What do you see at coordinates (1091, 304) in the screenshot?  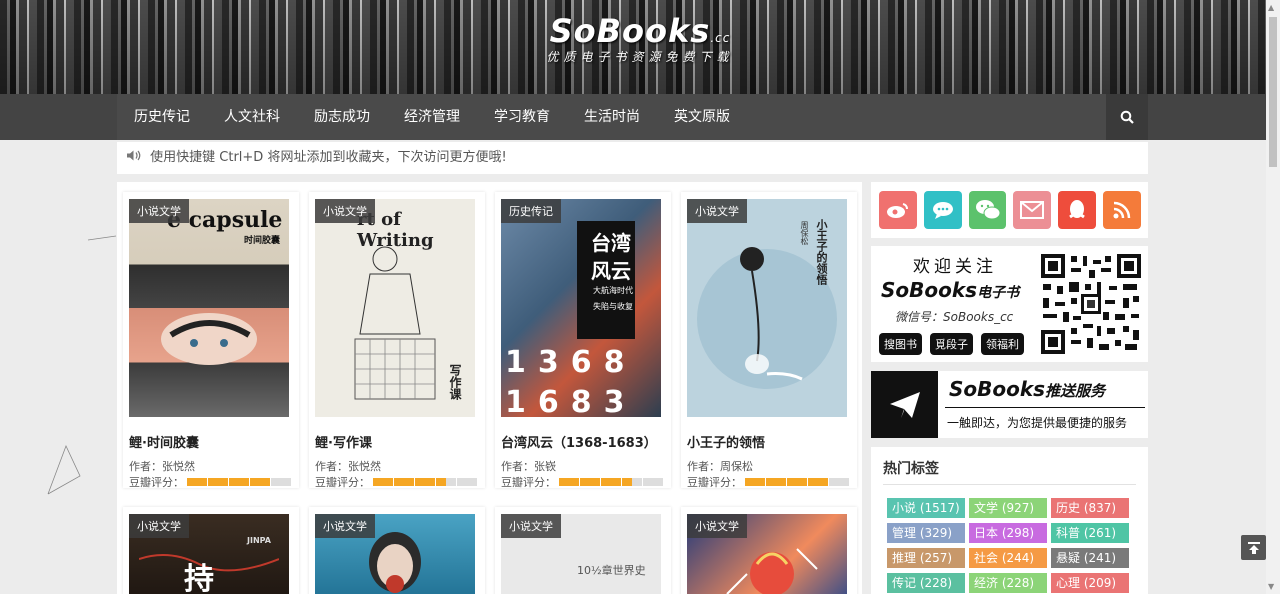 I see `qr-code` at bounding box center [1091, 304].